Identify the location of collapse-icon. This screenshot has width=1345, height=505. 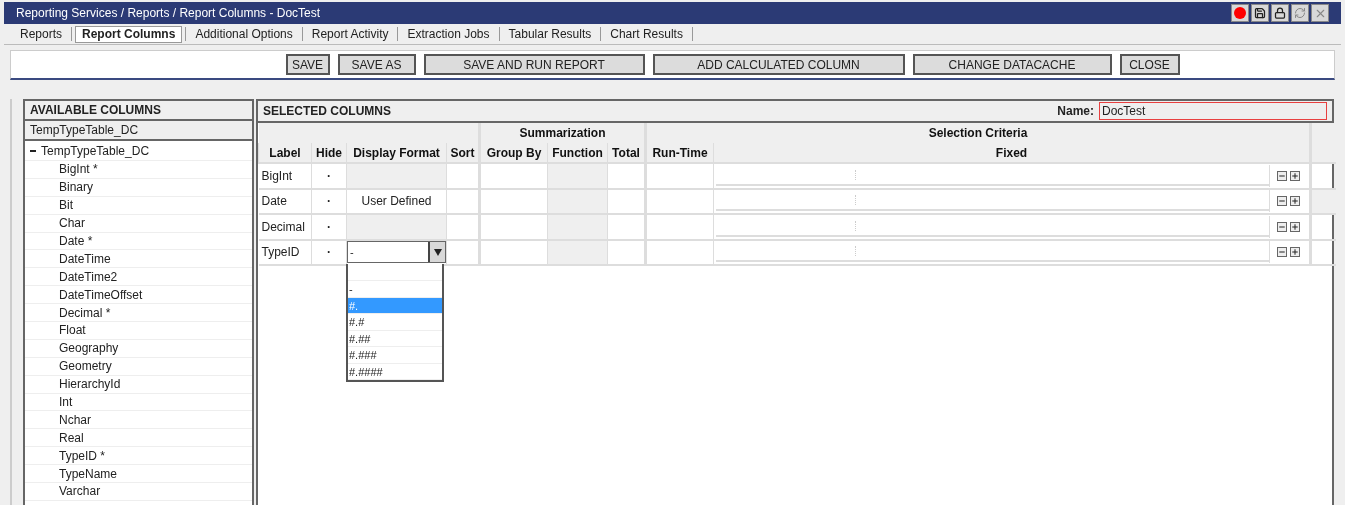
(33, 150).